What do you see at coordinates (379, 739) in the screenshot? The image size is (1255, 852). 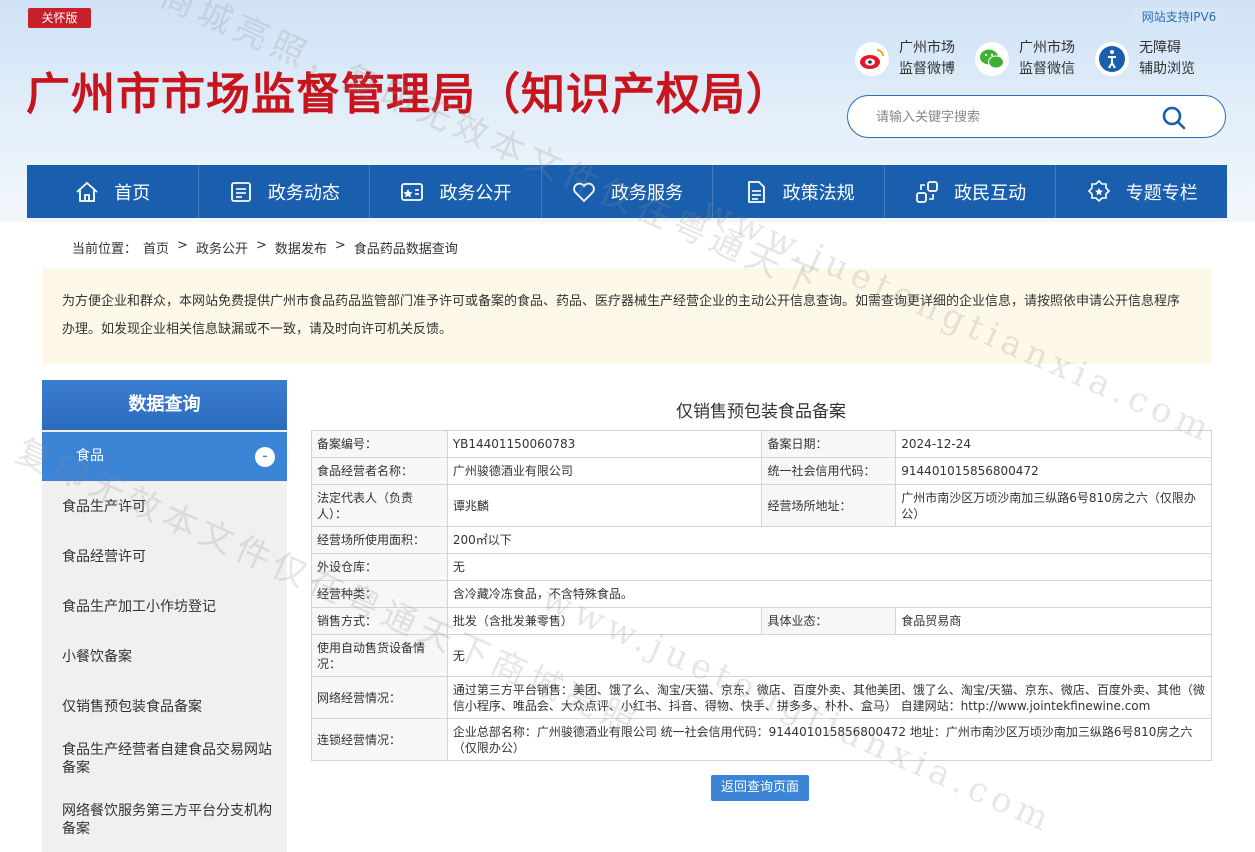 I see `field-label: 连锁经营情况：` at bounding box center [379, 739].